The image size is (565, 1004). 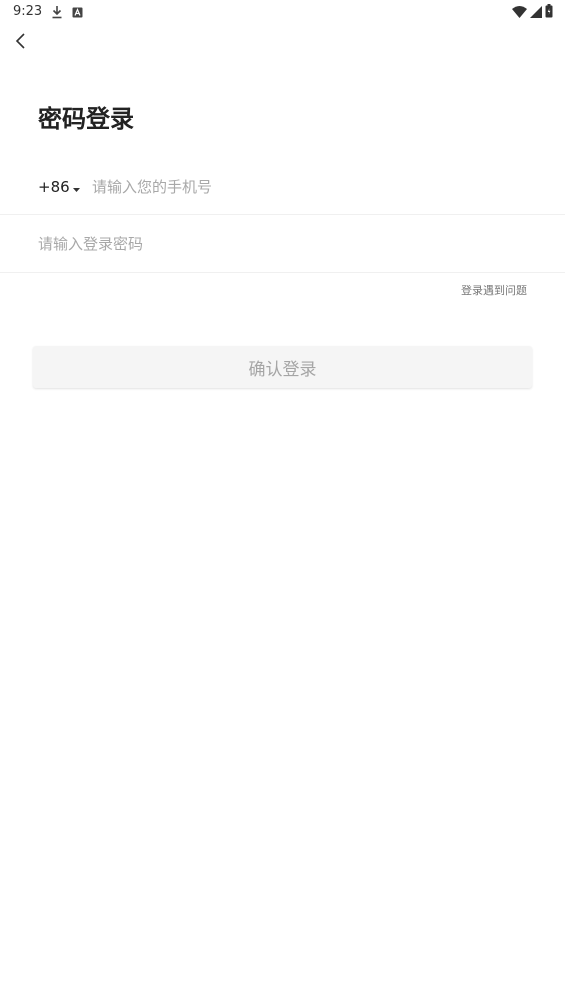 What do you see at coordinates (86, 119) in the screenshot?
I see `page-title: 密码登录` at bounding box center [86, 119].